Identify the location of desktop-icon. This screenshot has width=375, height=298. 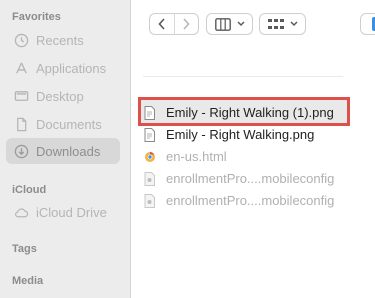
(21, 96).